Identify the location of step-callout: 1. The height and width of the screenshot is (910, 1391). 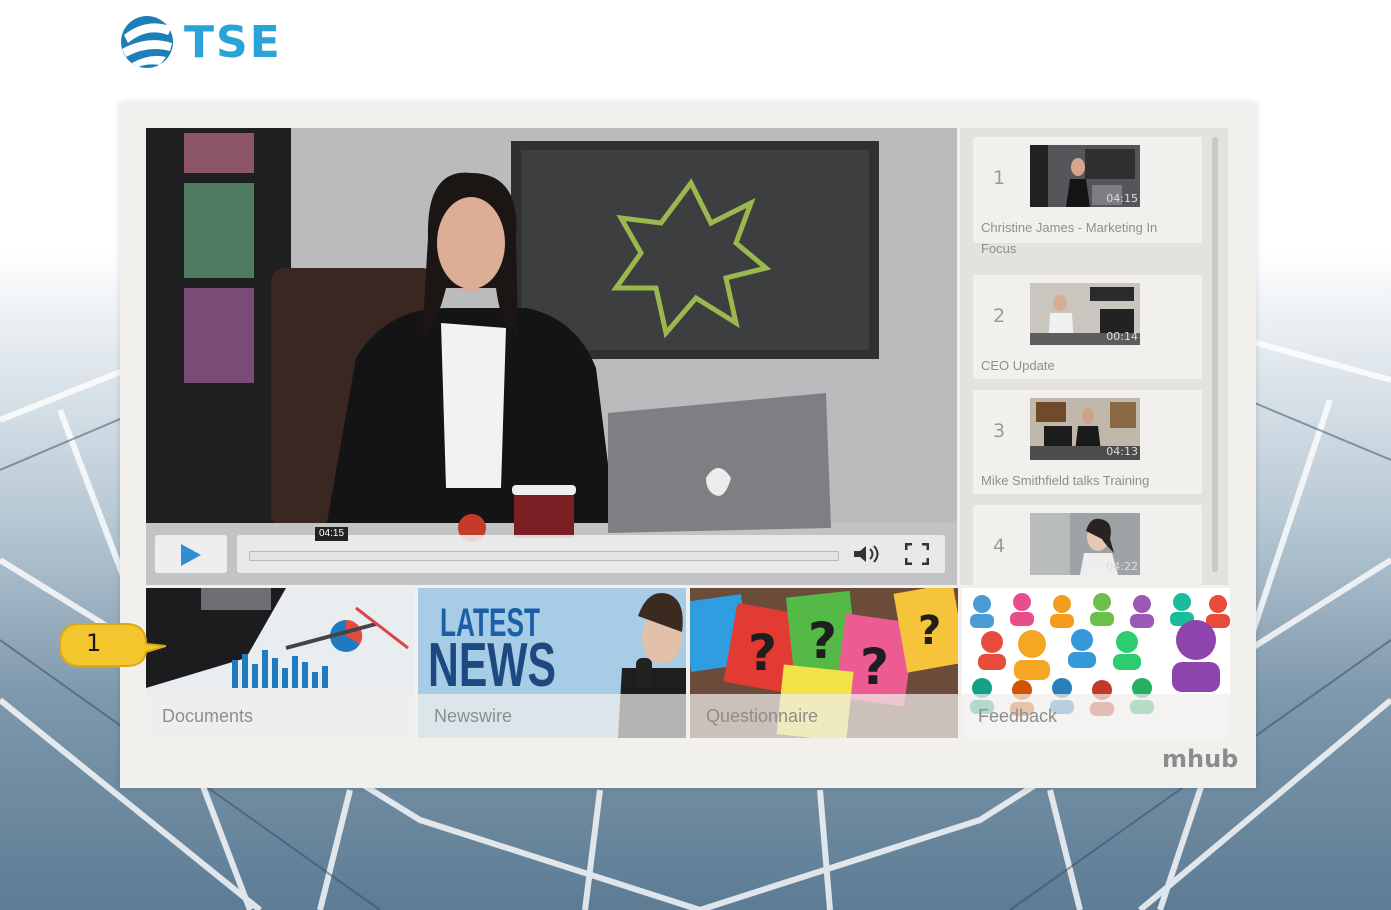
(111, 644).